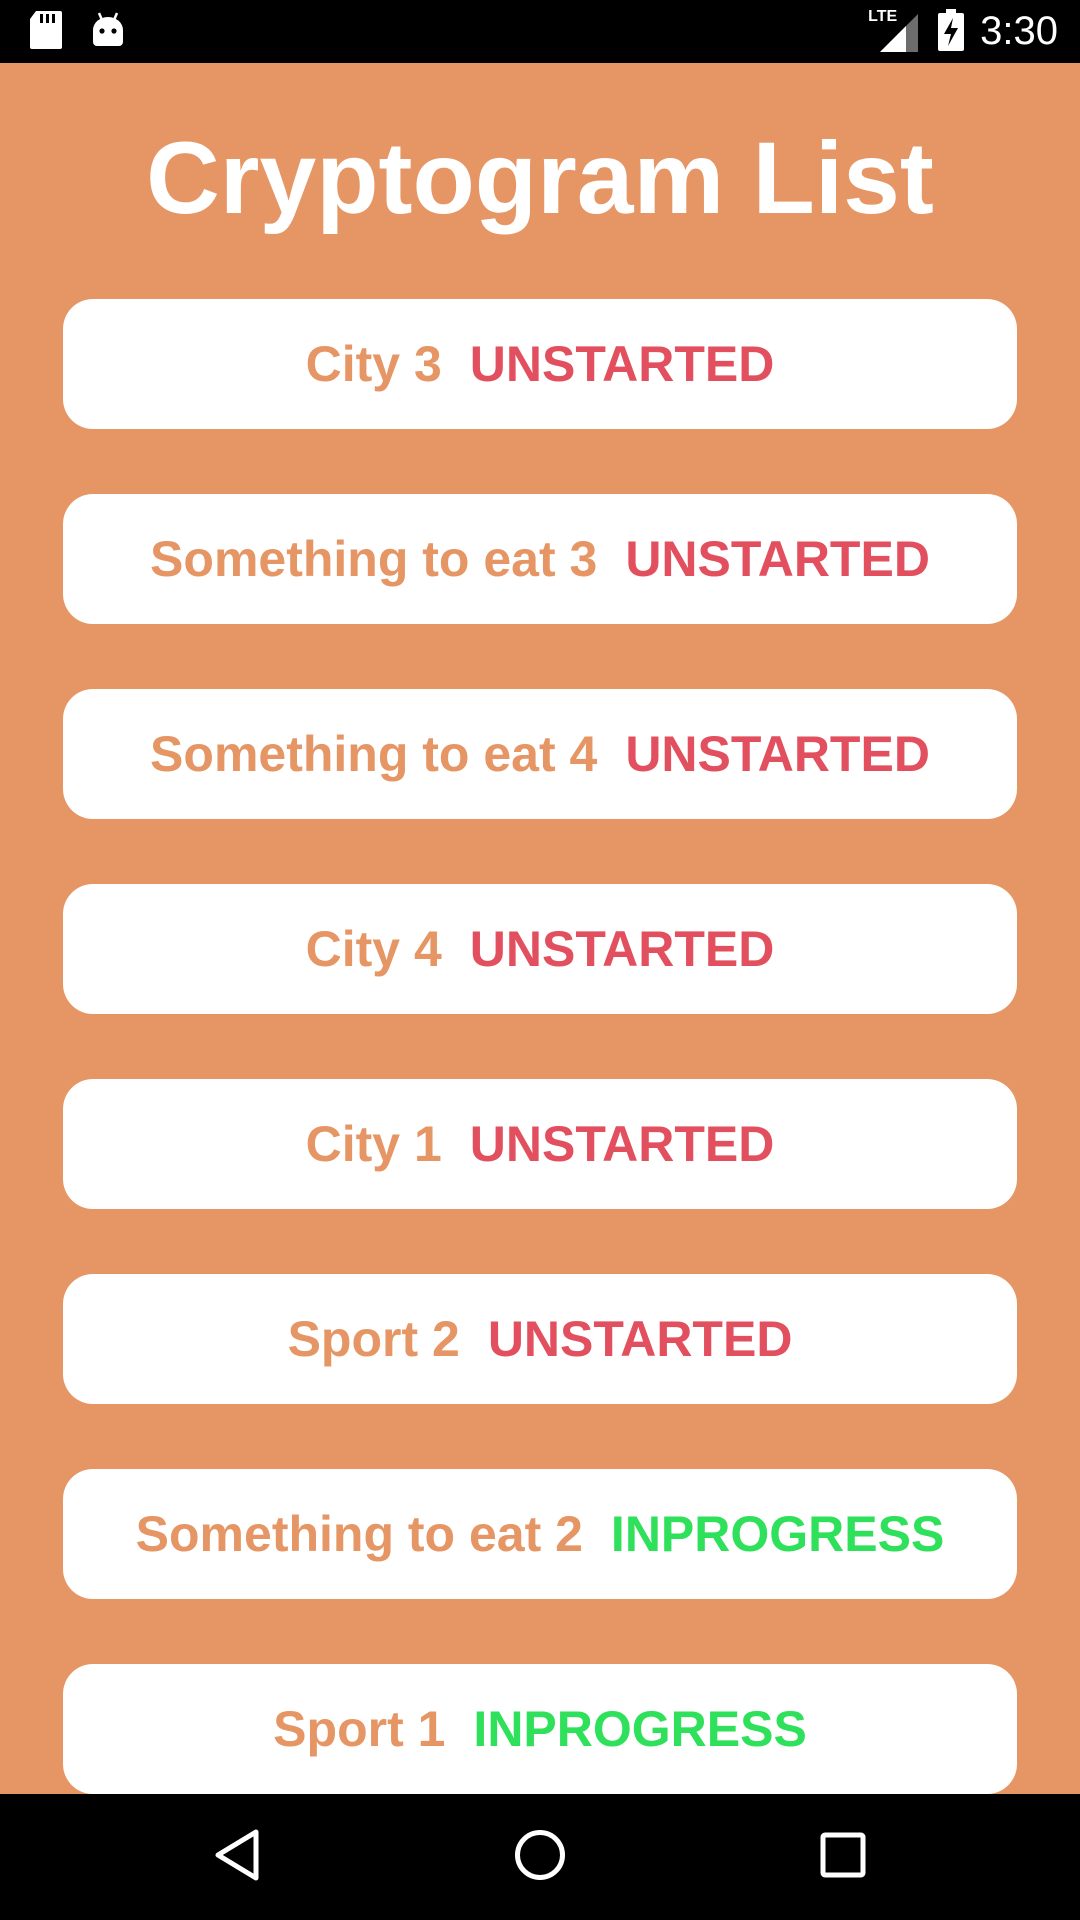 This screenshot has height=1920, width=1080. I want to click on status-bar: LTE 3:30, so click(540, 31).